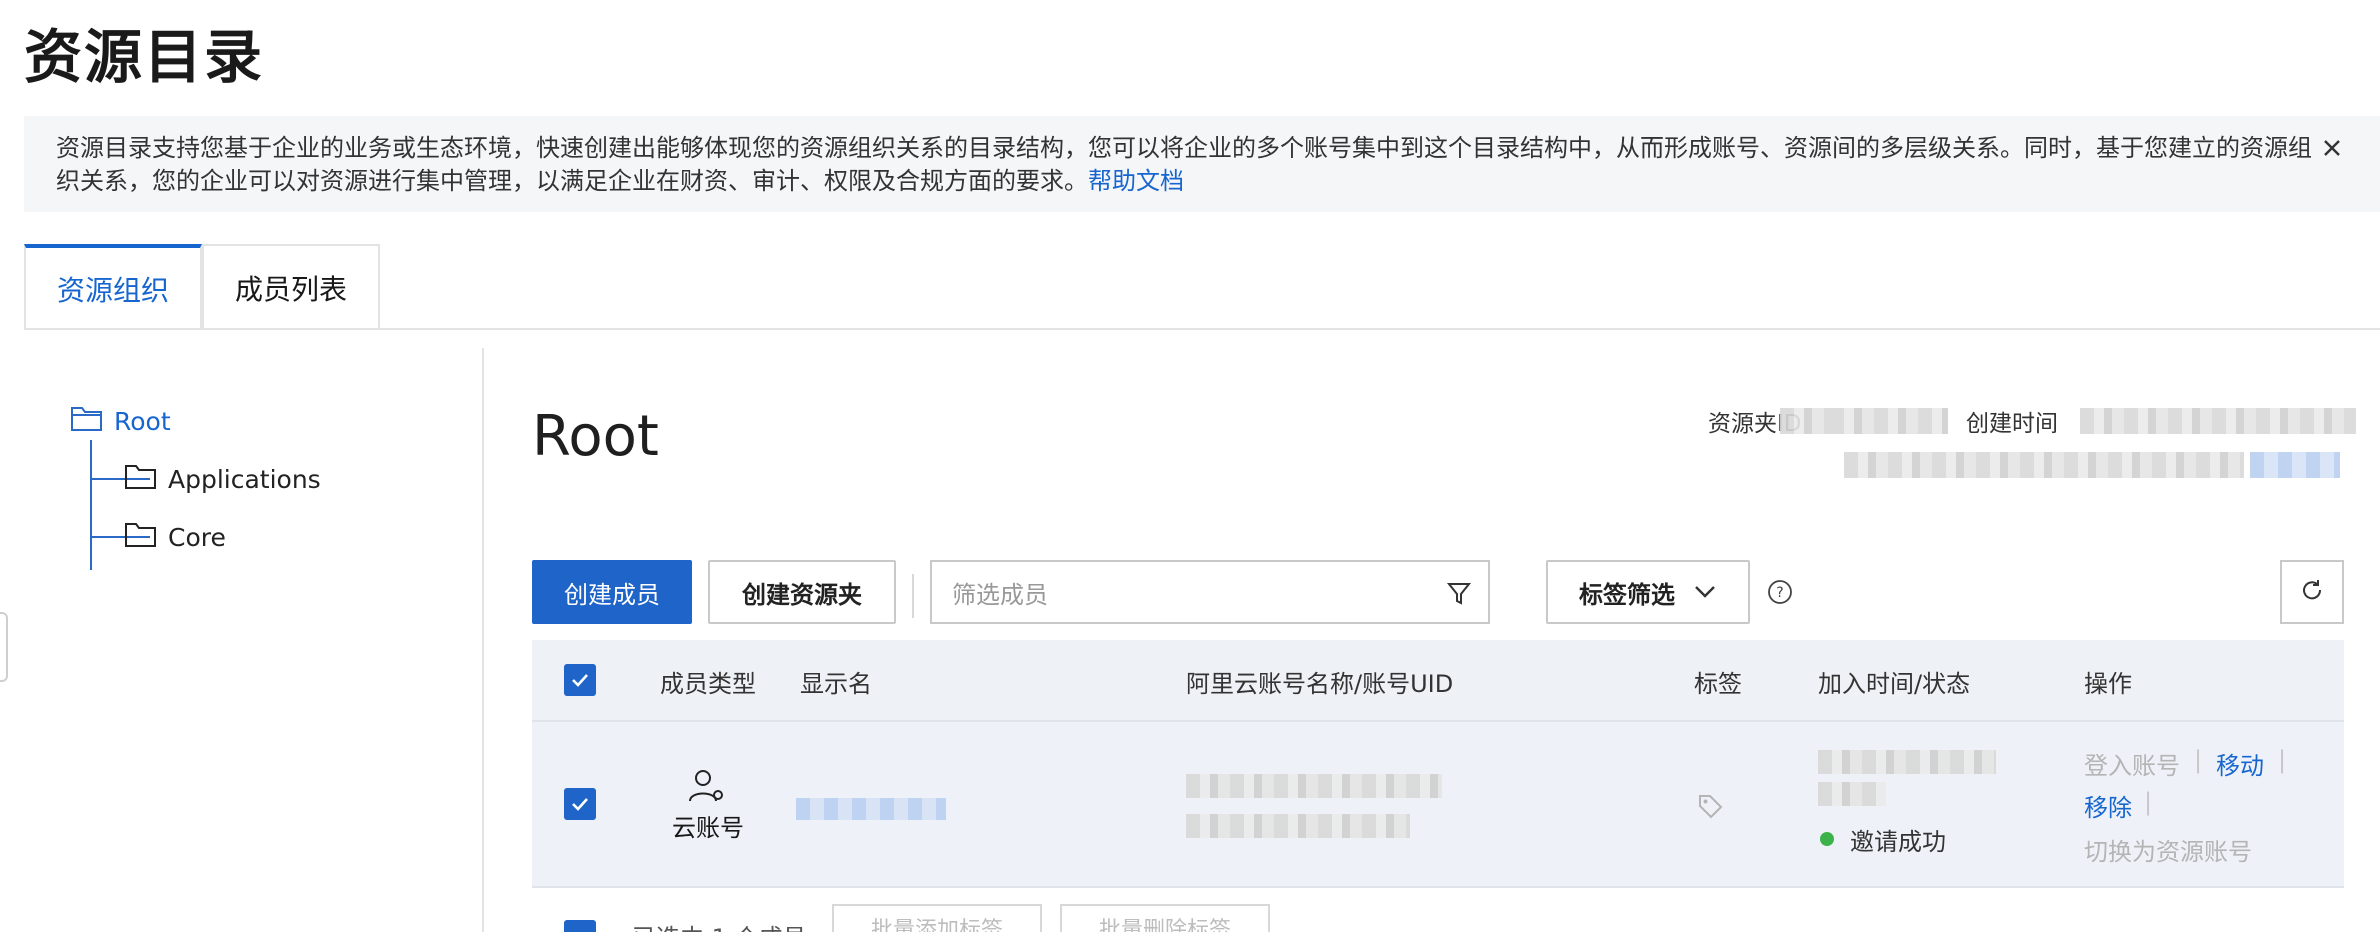  Describe the element at coordinates (2295, 465) in the screenshot. I see `redacted-link` at that location.